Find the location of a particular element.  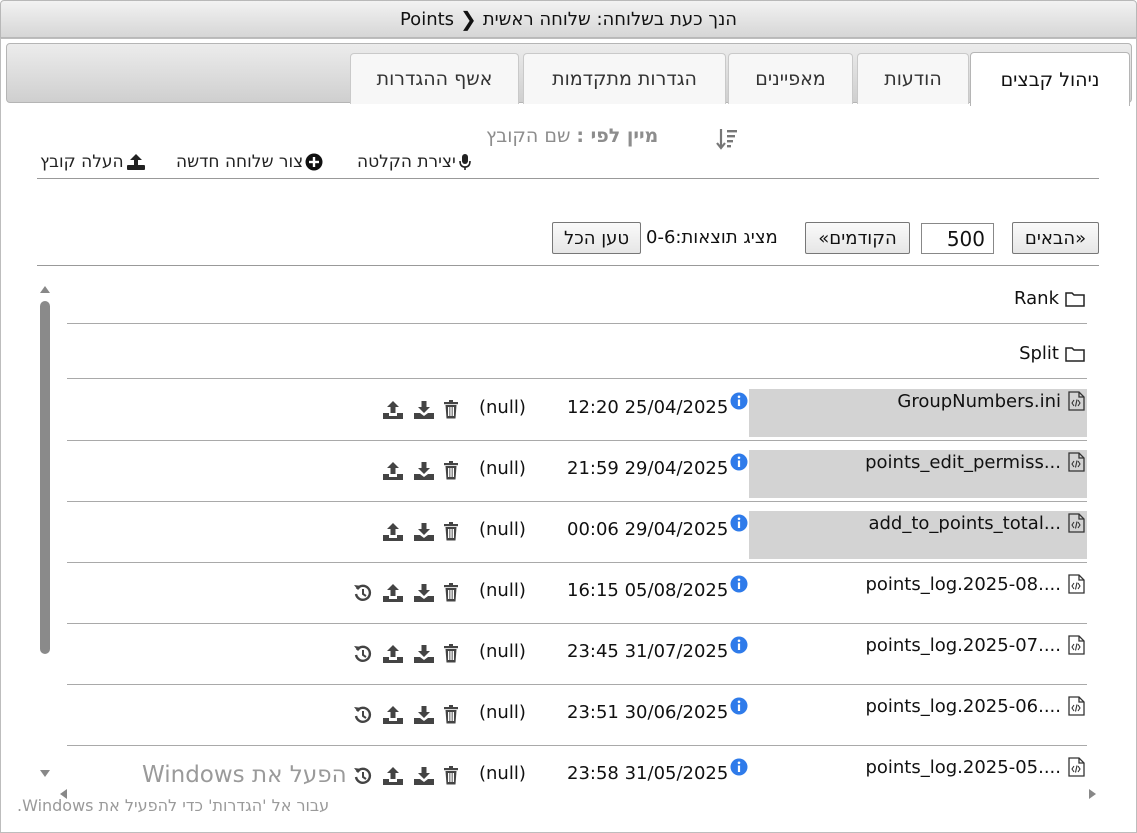

prev-button: הקודמים» is located at coordinates (857, 238).